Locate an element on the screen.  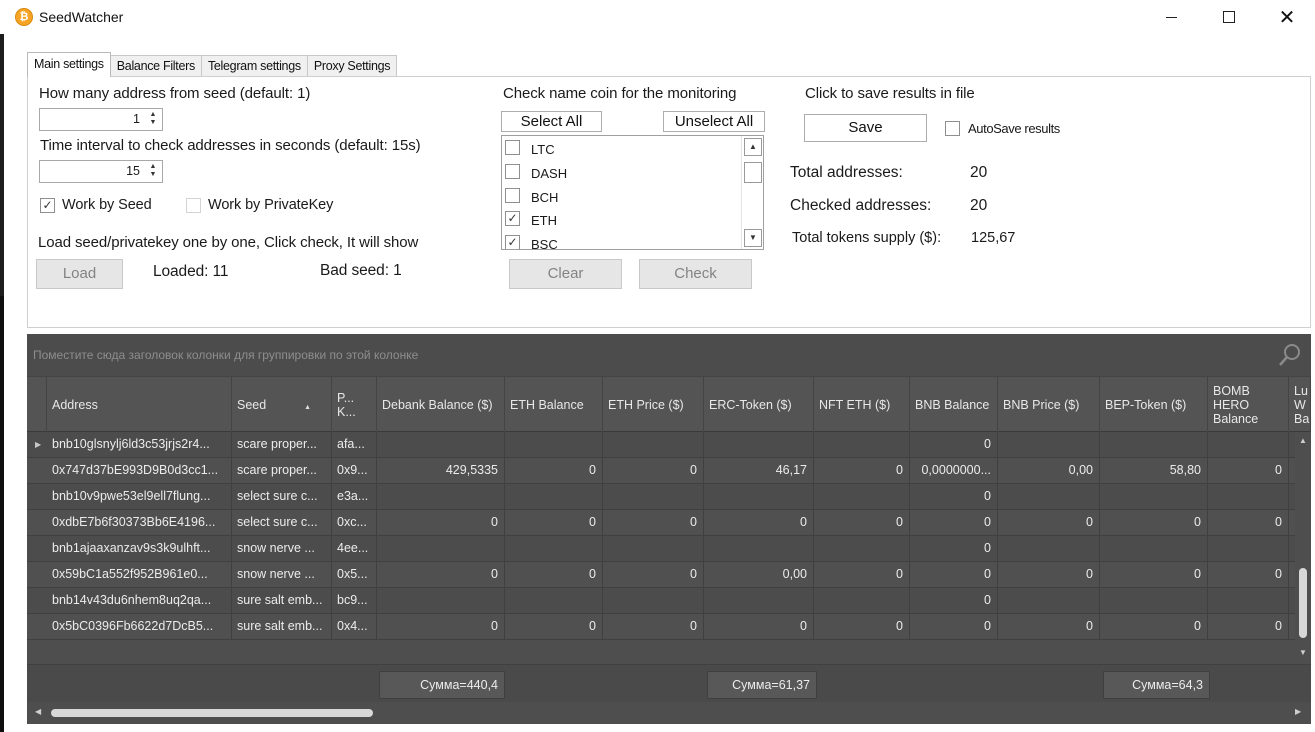
work-by-privatekey-label: Work by PrivateKey is located at coordinates (270, 205).